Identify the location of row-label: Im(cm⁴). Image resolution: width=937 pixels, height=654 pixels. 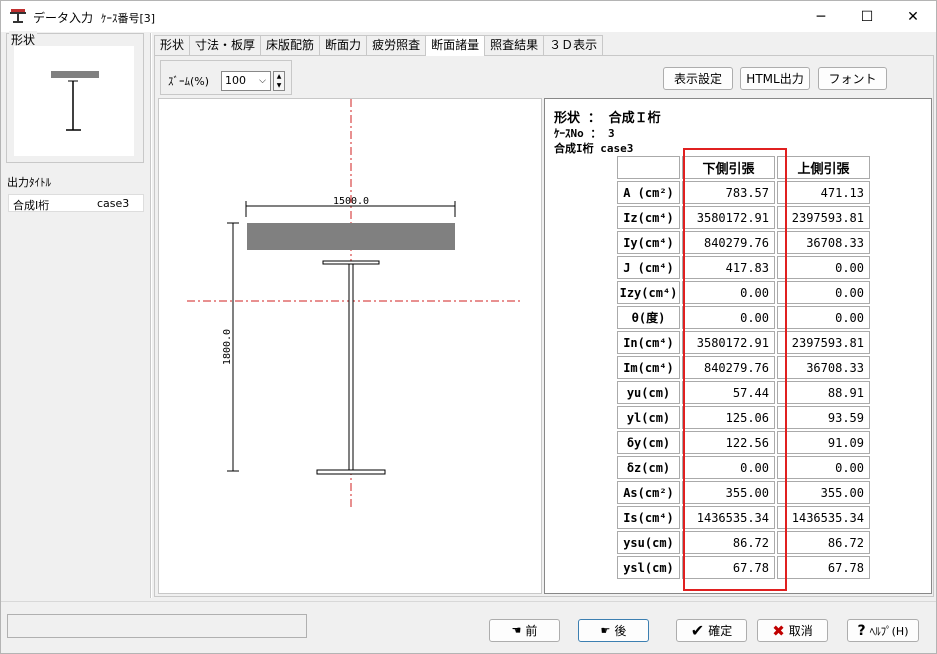
(648, 367).